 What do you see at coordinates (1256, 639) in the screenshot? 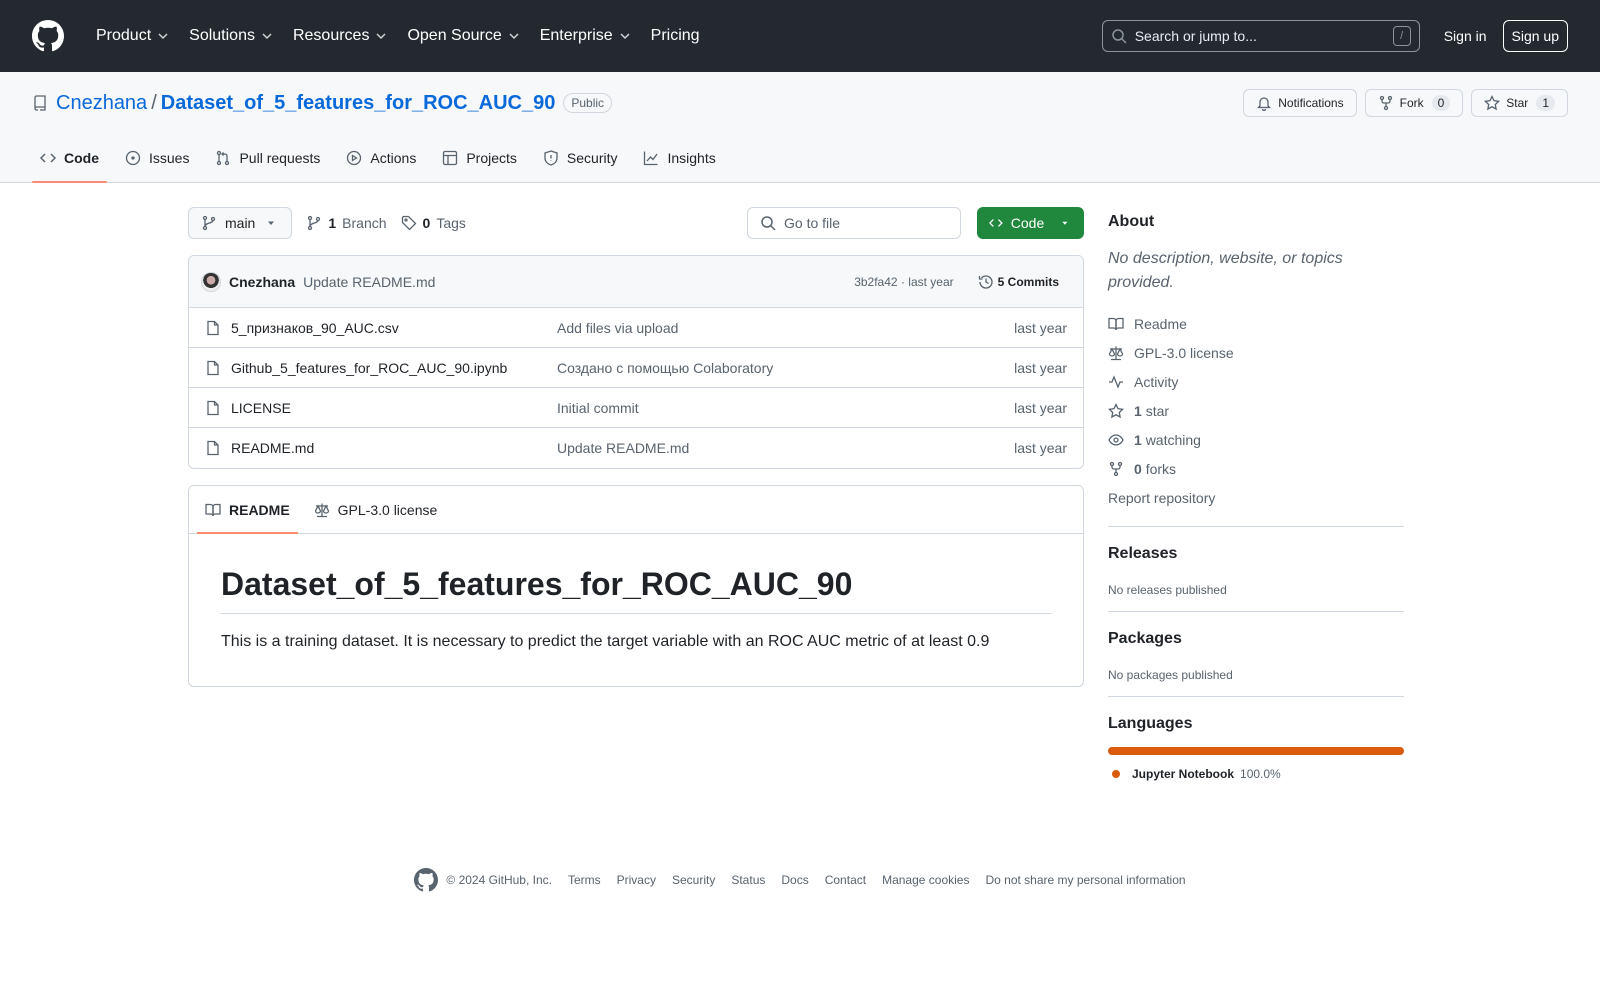
I see `packages-heading: Packages` at bounding box center [1256, 639].